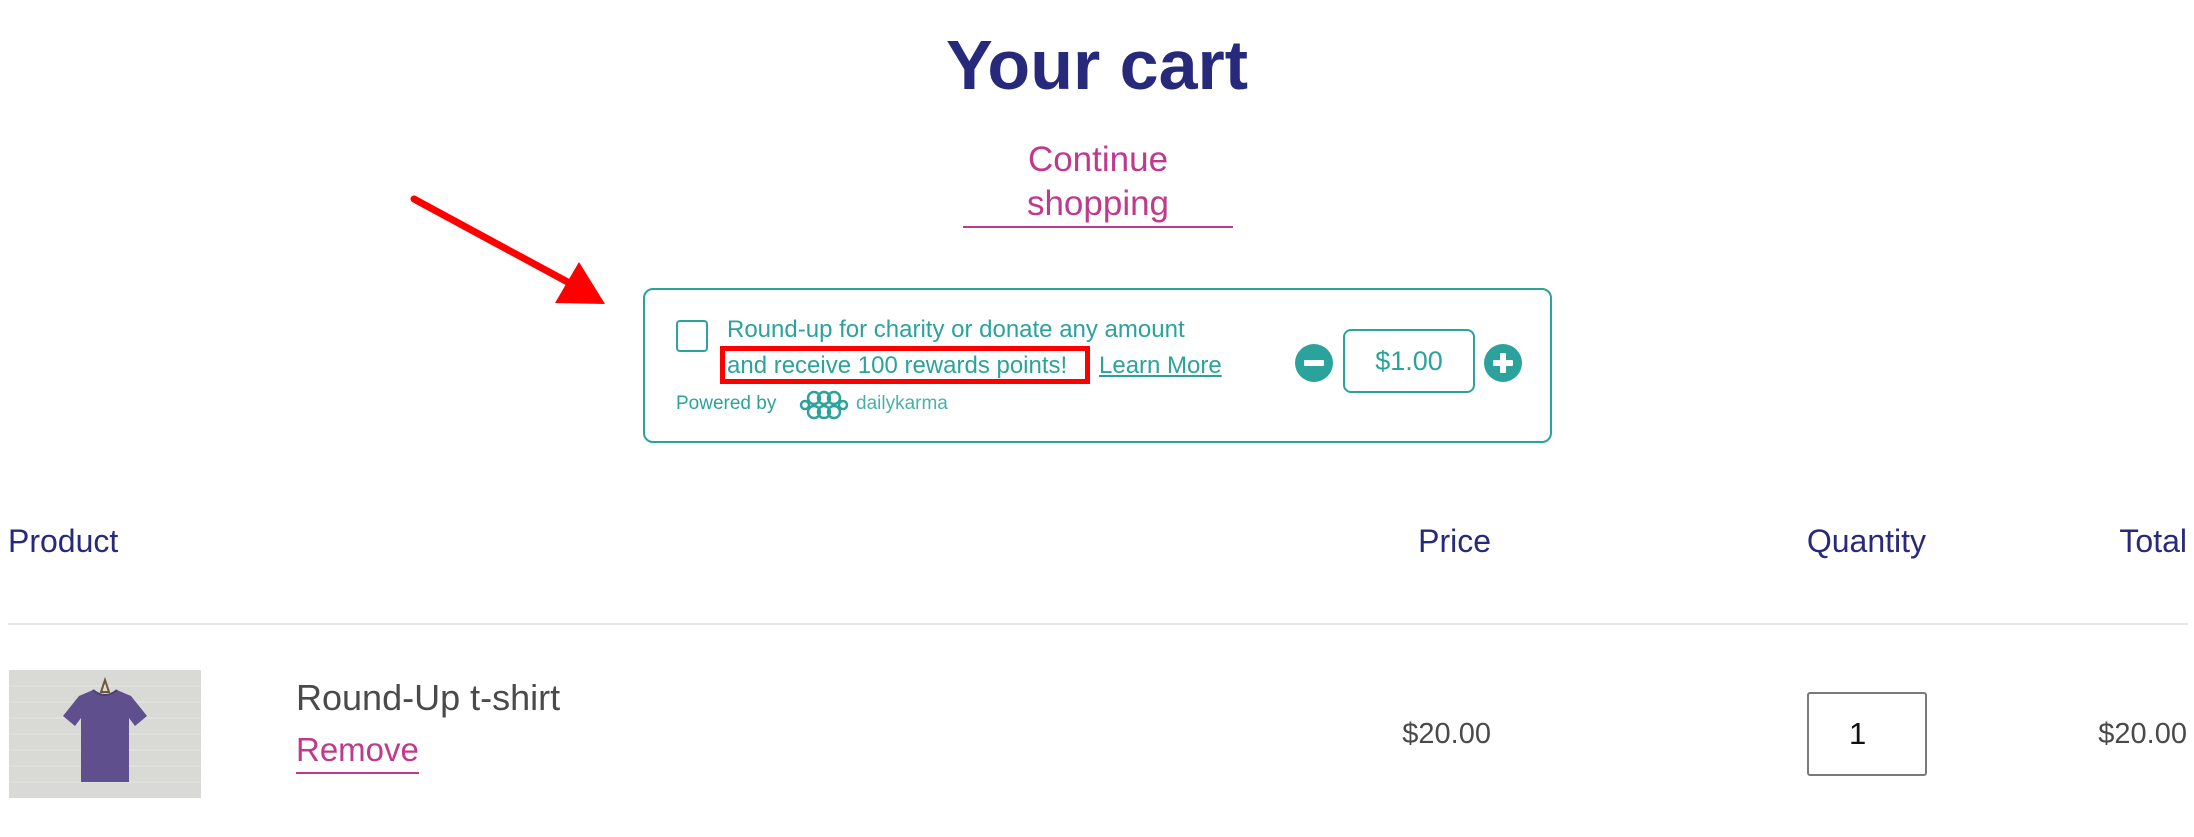 The height and width of the screenshot is (837, 2194). Describe the element at coordinates (507, 249) in the screenshot. I see `annotation-arrow-icon` at that location.